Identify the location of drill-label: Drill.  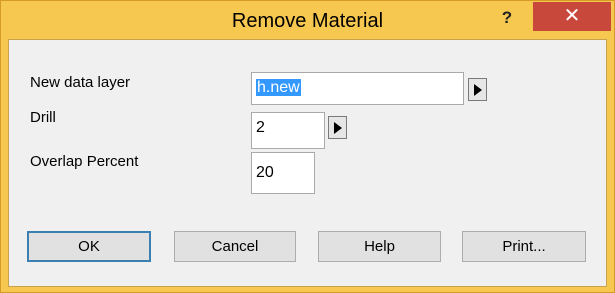
(43, 117).